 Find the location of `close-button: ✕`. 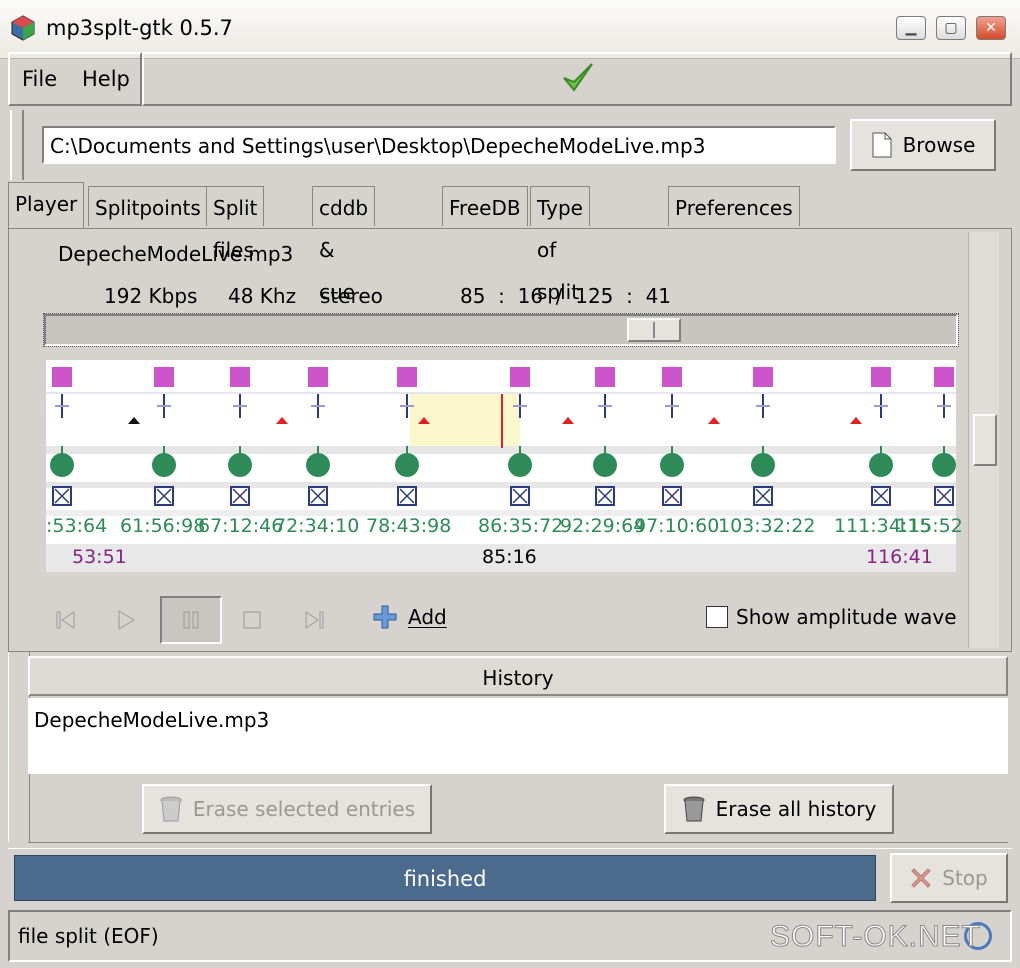

close-button: ✕ is located at coordinates (991, 28).